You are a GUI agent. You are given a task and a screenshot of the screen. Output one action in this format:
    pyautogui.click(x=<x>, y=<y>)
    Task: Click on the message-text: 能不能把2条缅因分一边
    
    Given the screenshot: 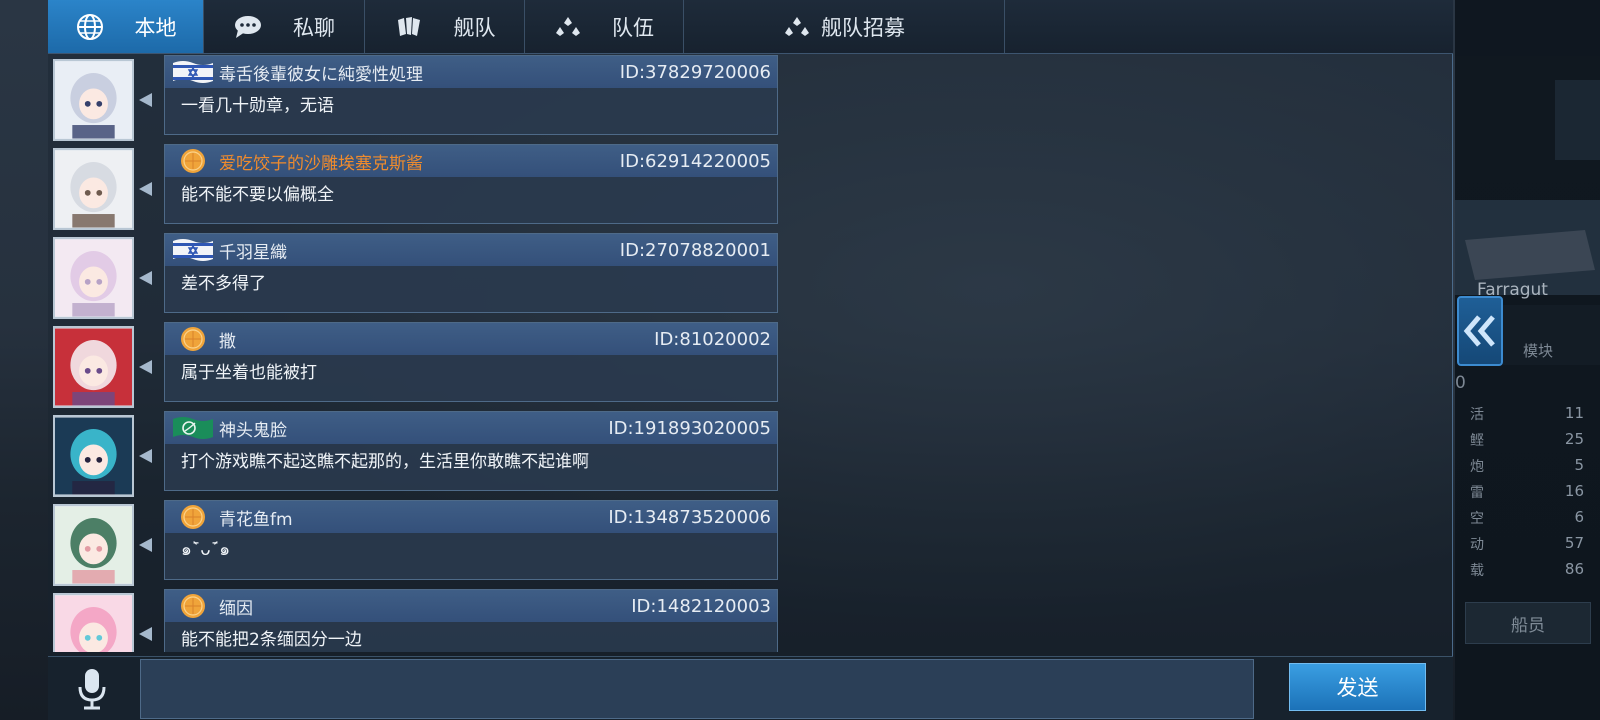 What is the action you would take?
    pyautogui.click(x=271, y=640)
    